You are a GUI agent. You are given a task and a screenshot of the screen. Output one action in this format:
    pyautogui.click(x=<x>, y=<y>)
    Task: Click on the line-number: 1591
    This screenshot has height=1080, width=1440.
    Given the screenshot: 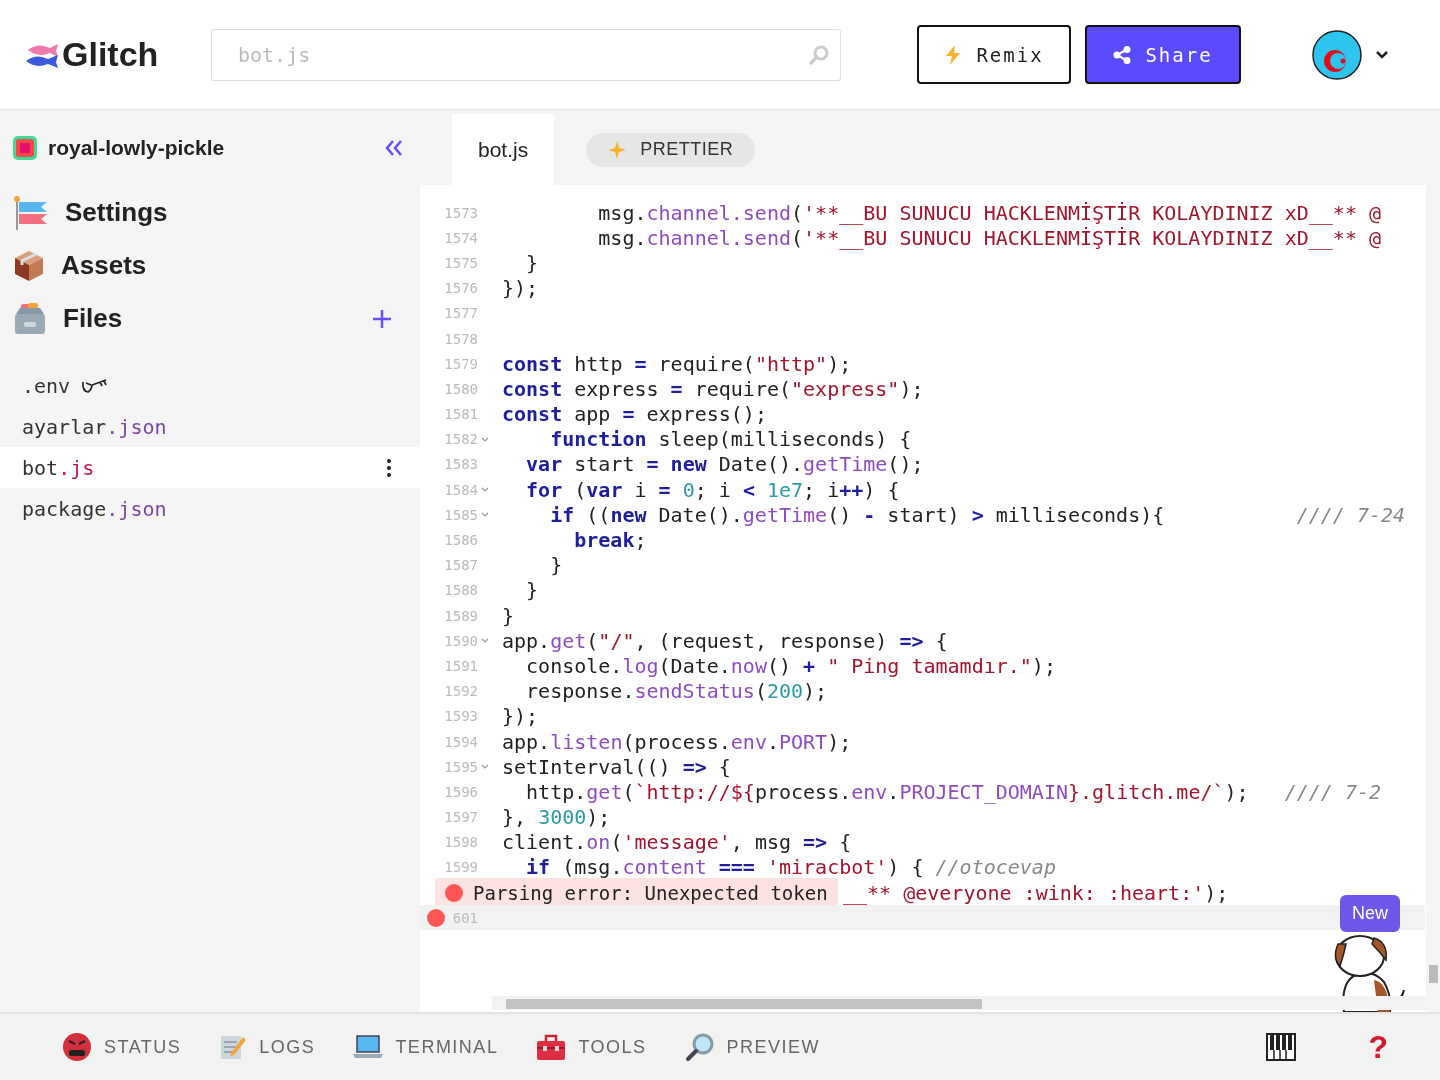 What is the action you would take?
    pyautogui.click(x=461, y=665)
    